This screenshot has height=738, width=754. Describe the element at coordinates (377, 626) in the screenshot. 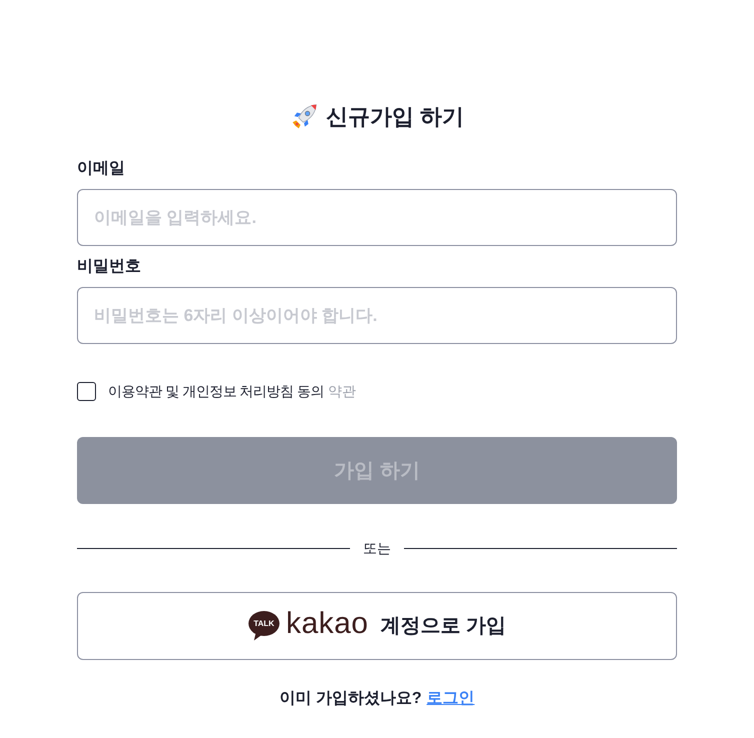

I see `kakao-signup-button: TALK kakao 계정으로 가입` at that location.